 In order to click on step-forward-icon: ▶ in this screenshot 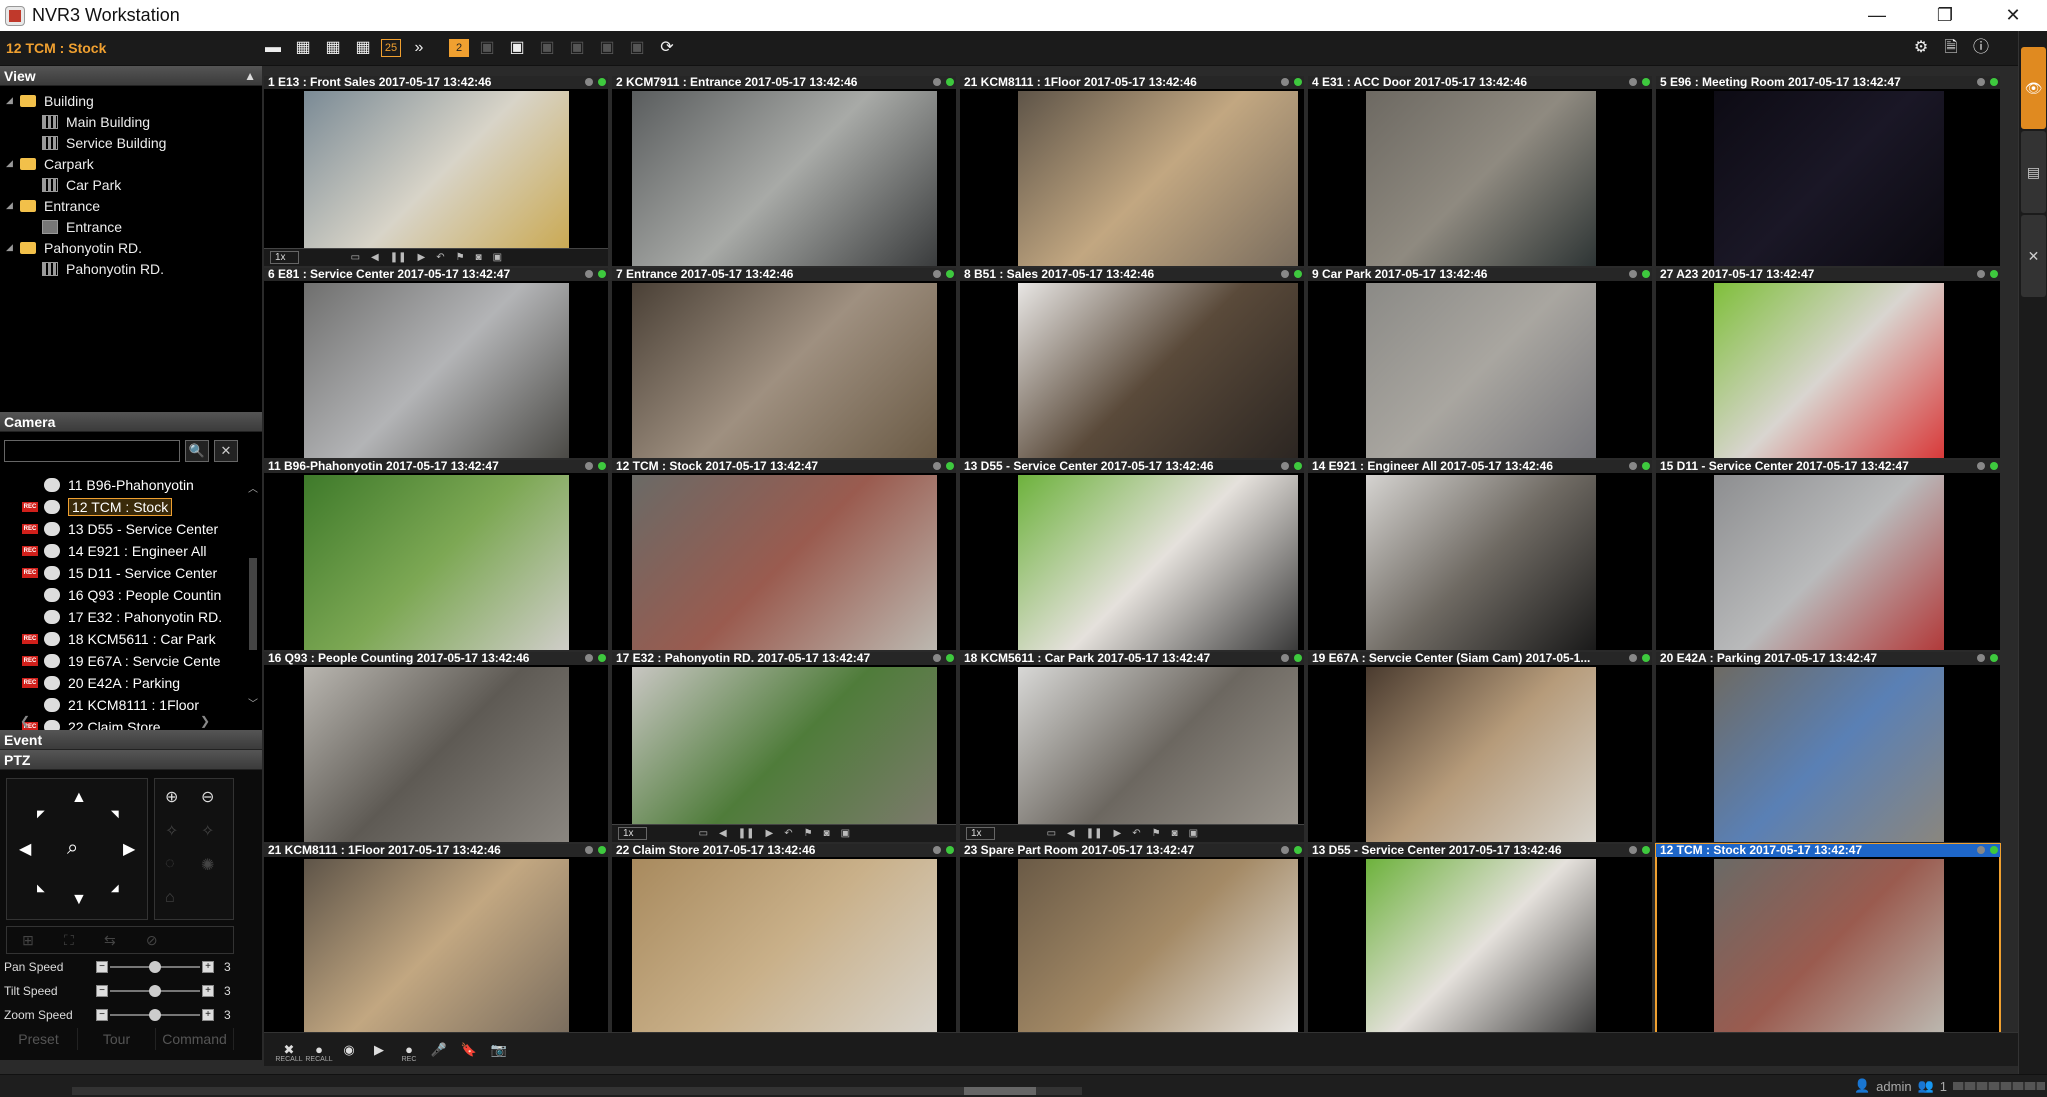, I will do `click(421, 257)`.